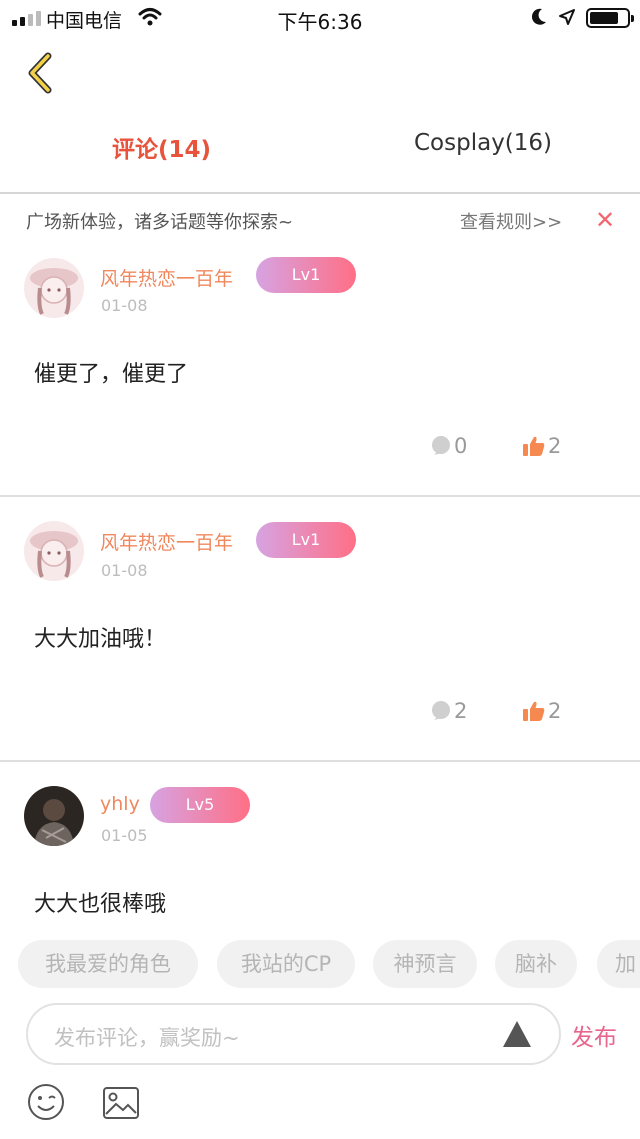  Describe the element at coordinates (108, 964) in the screenshot. I see `topic-tag: 我最爱的角色` at that location.